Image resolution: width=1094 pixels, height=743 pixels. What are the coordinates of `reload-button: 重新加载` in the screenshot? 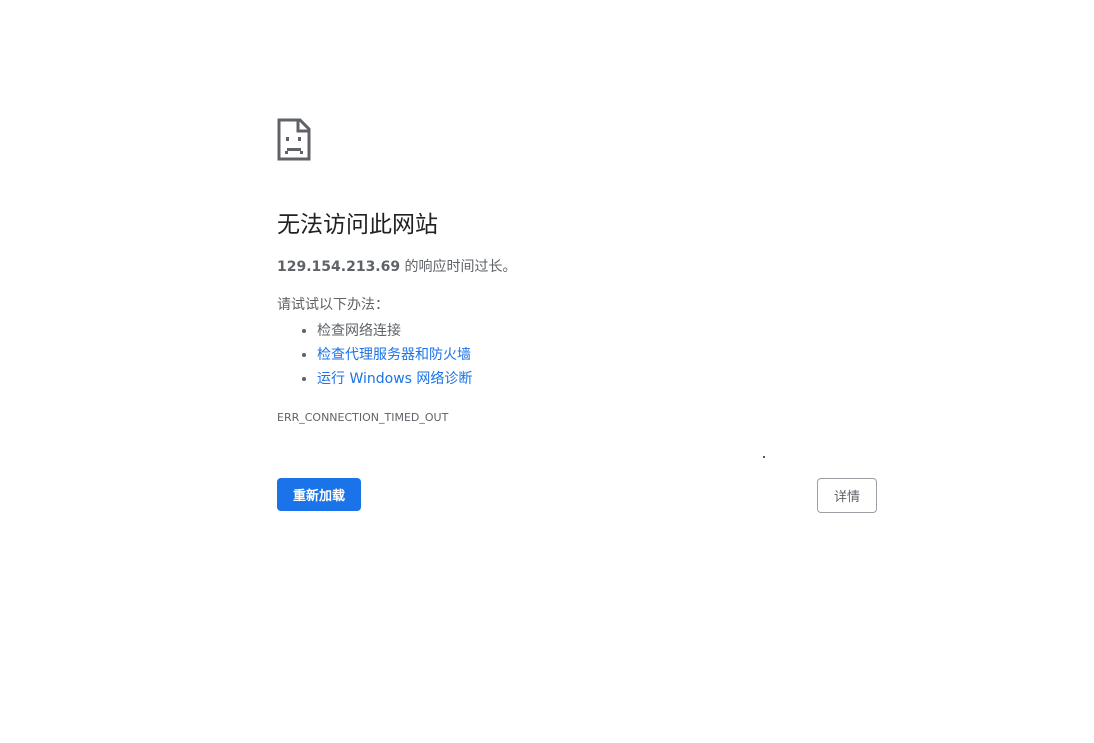 It's located at (319, 494).